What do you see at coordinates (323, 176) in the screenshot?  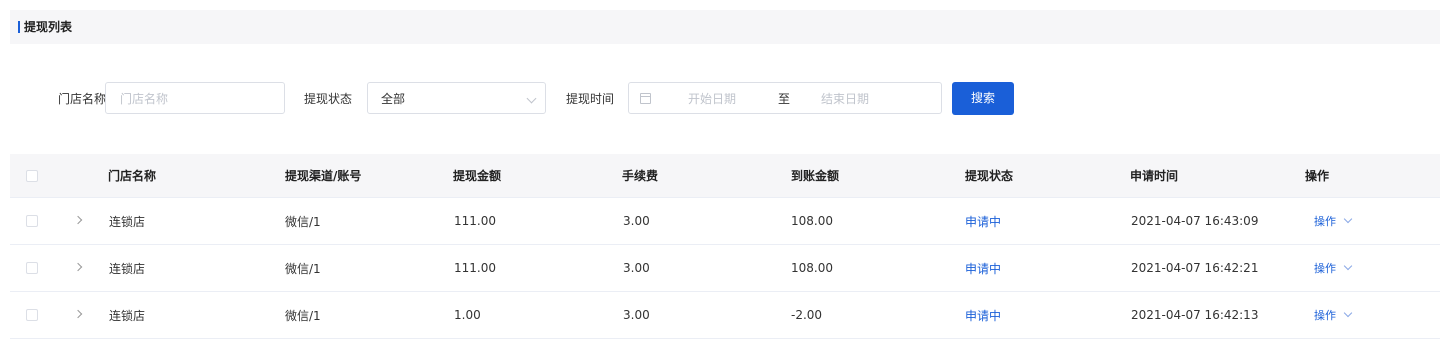 I see `col-channel: 提现渠道/账号` at bounding box center [323, 176].